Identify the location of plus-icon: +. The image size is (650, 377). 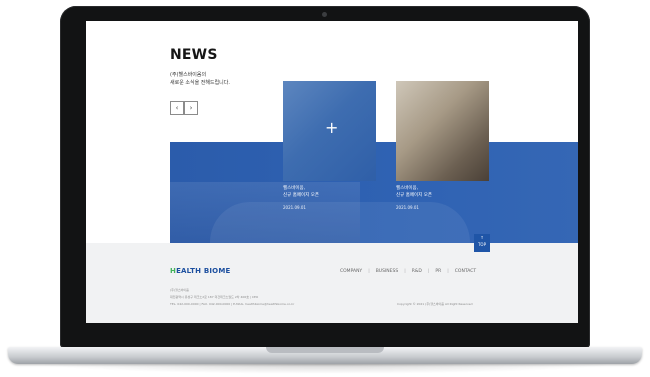
(332, 127).